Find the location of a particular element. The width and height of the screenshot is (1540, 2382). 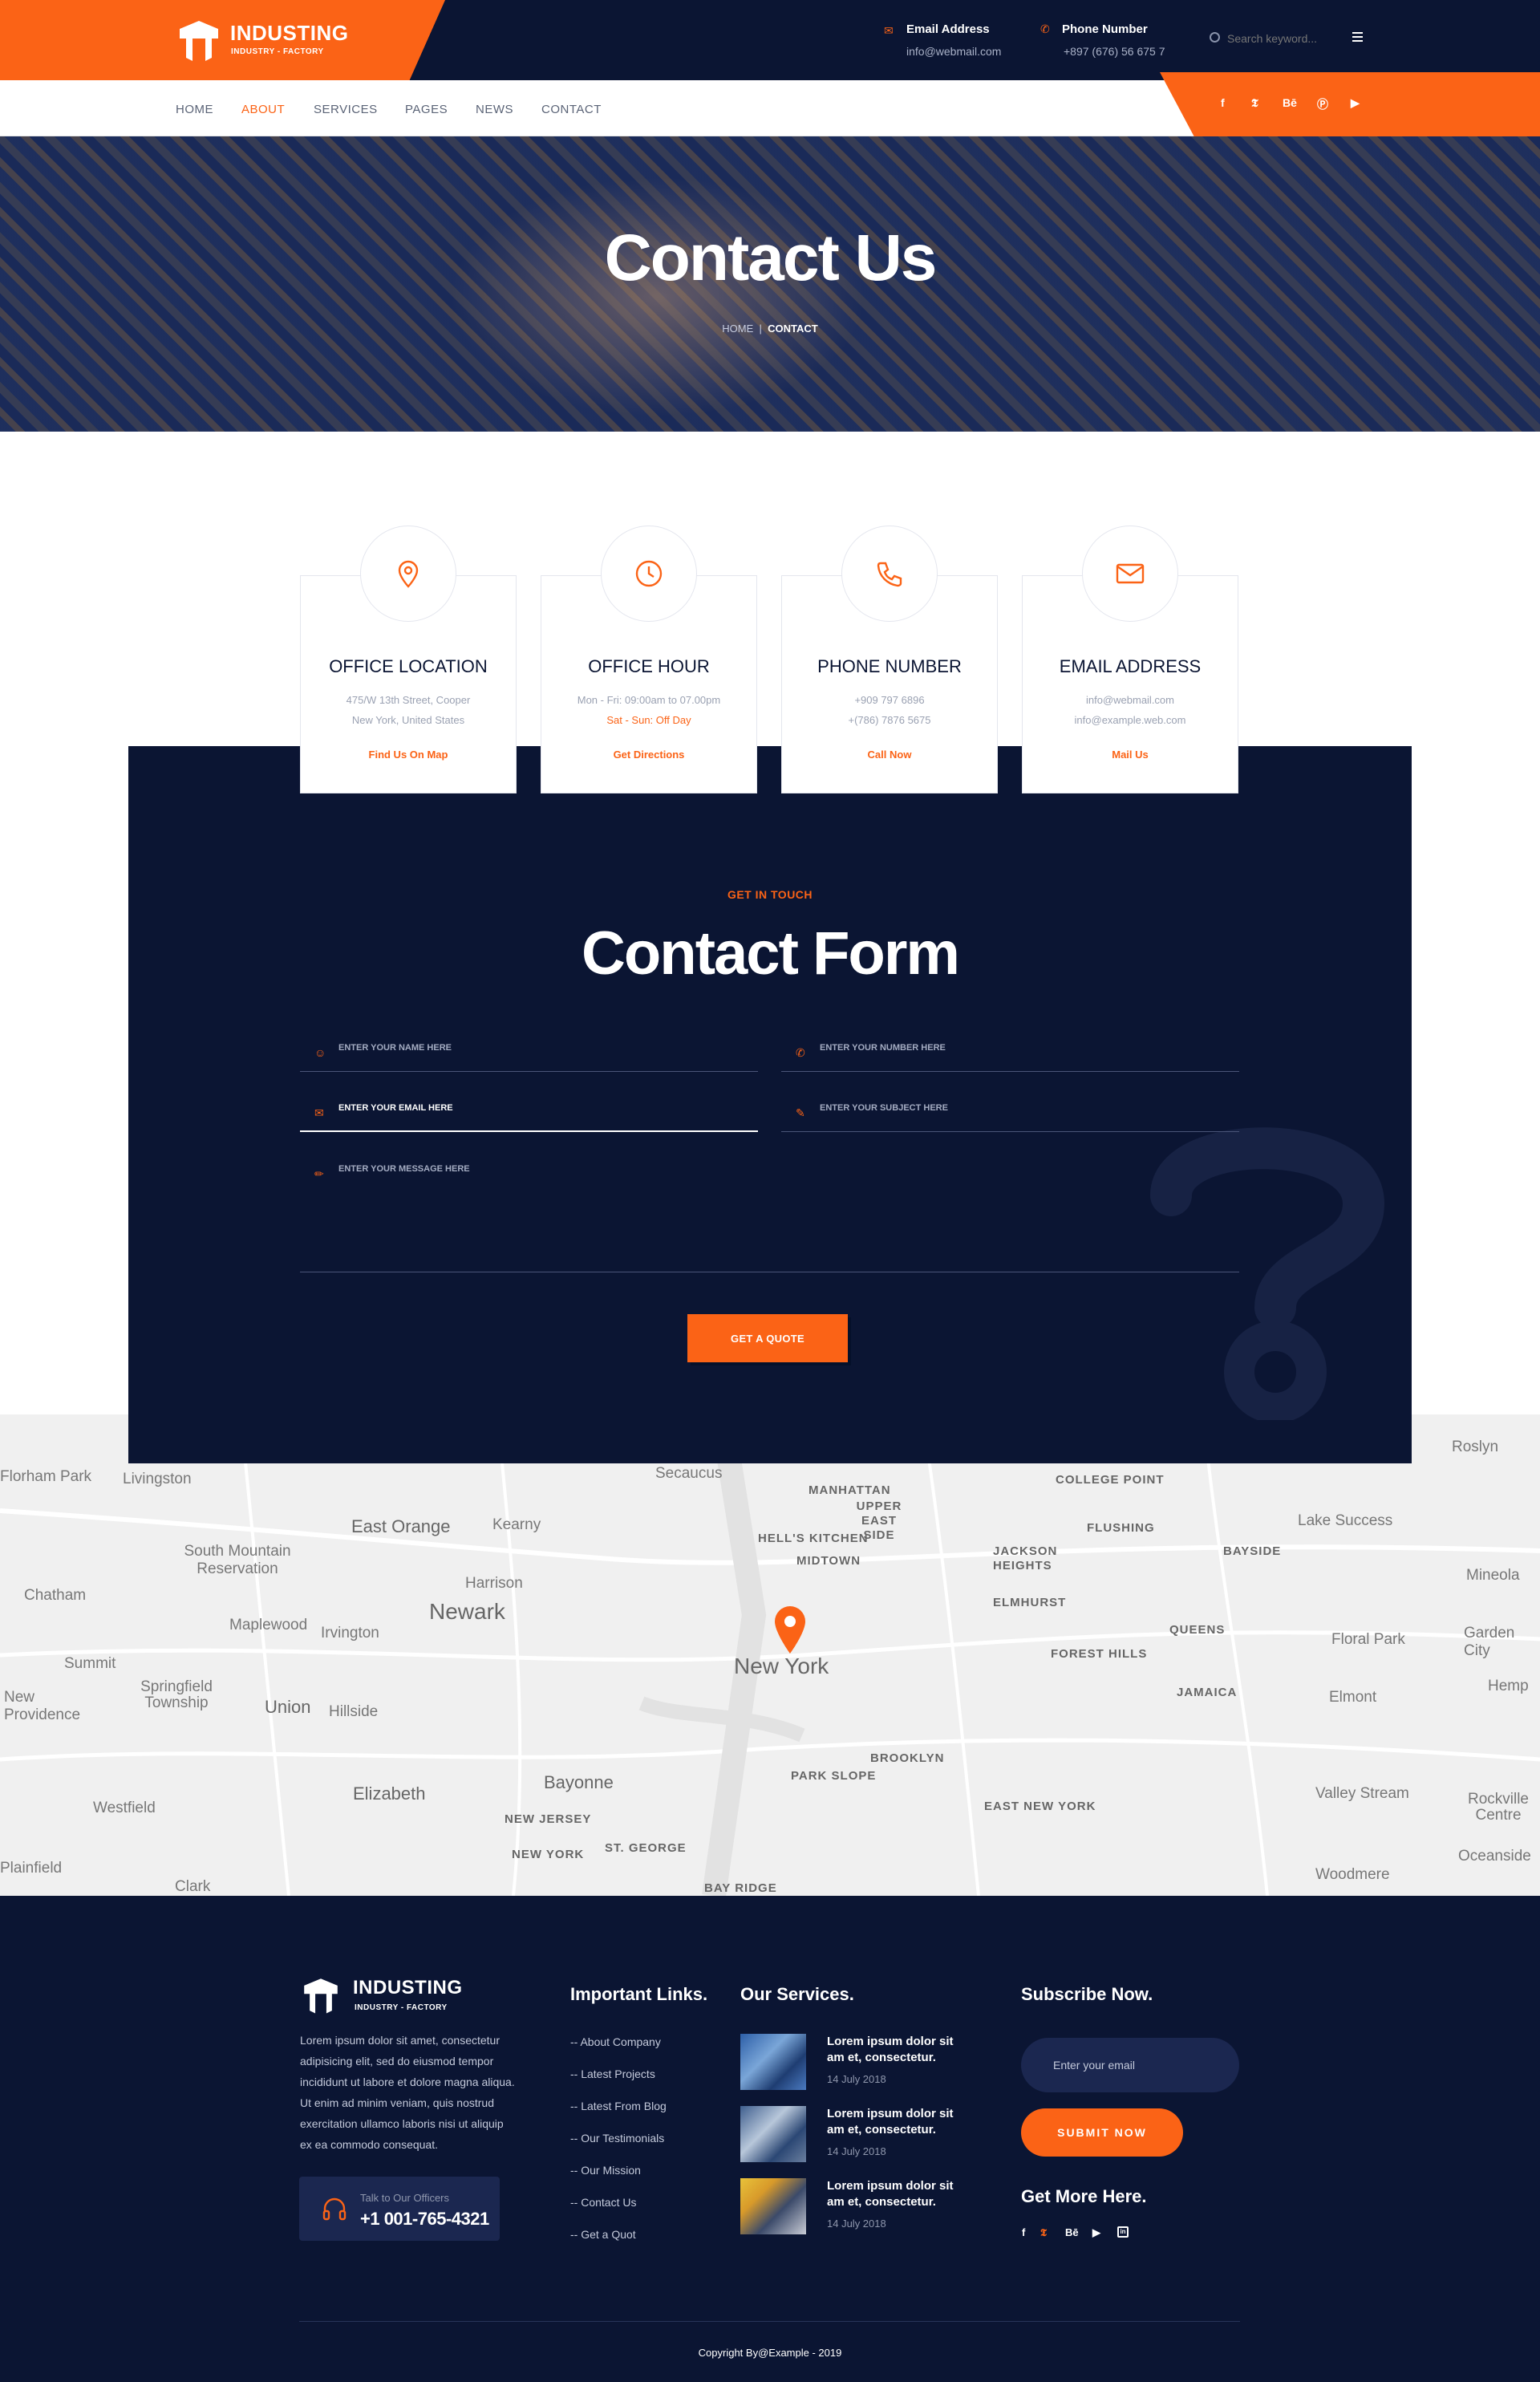

nav-pages: PAGES is located at coordinates (426, 109).